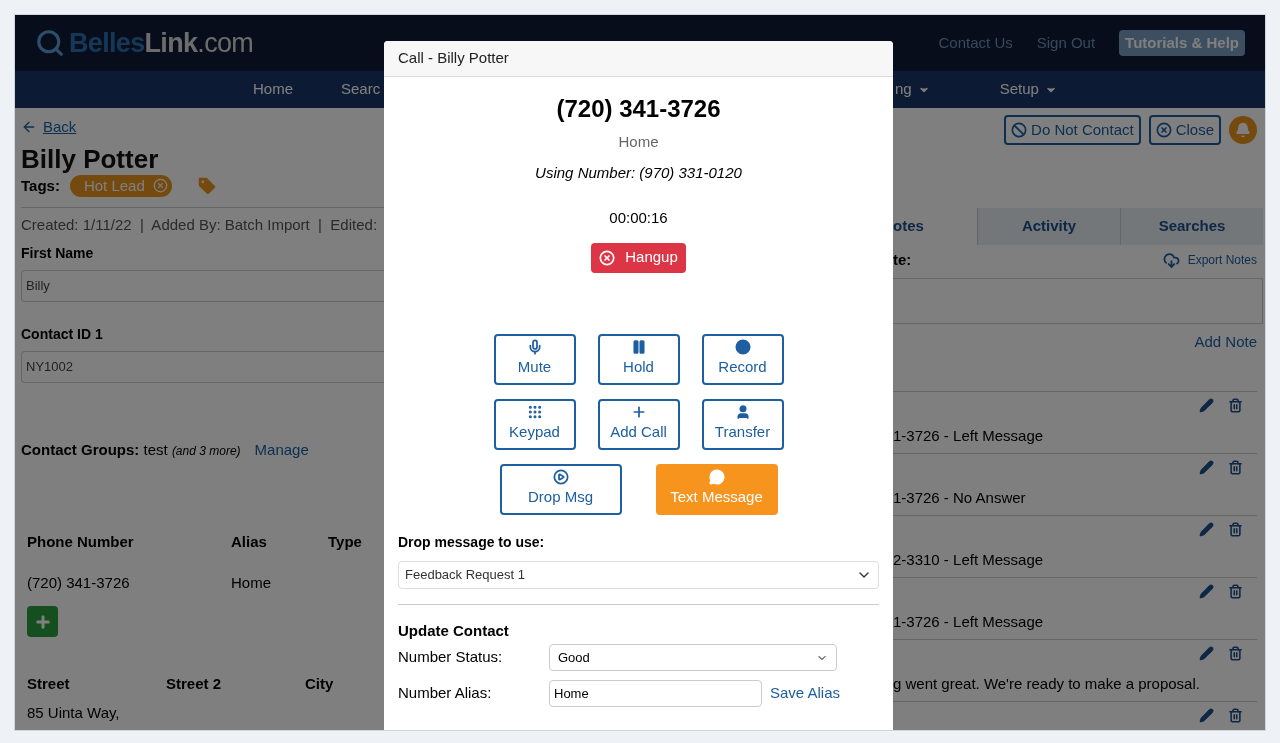  Describe the element at coordinates (638, 424) in the screenshot. I see `call-control-button: Add Call` at that location.